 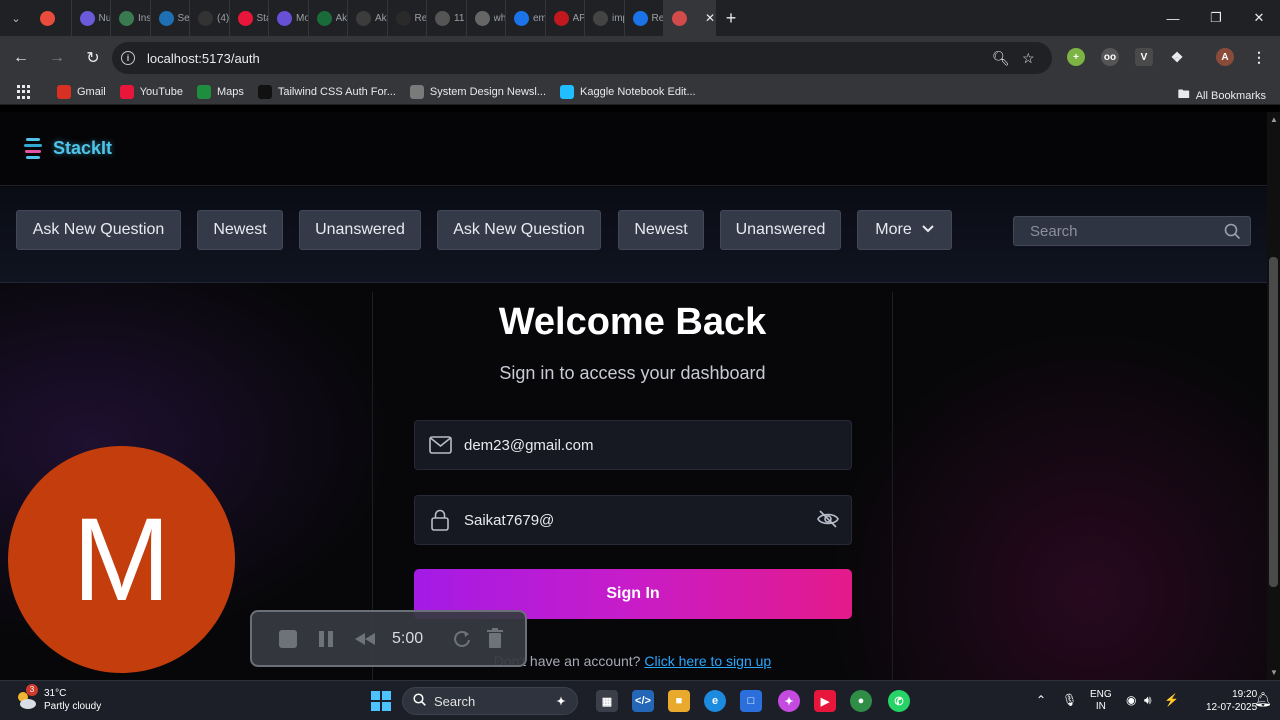 I want to click on search-box, so click(x=1132, y=231).